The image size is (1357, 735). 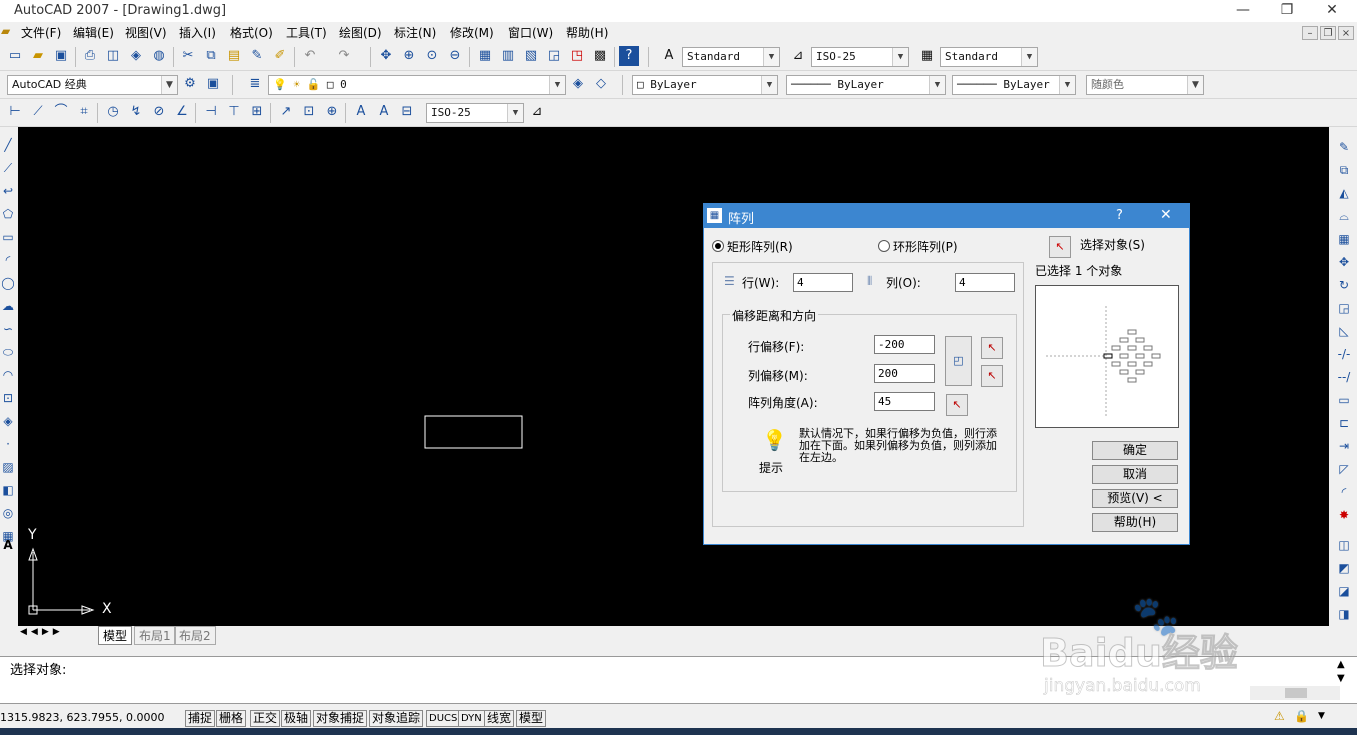 I want to click on break-icon: ⊏, so click(x=1344, y=423).